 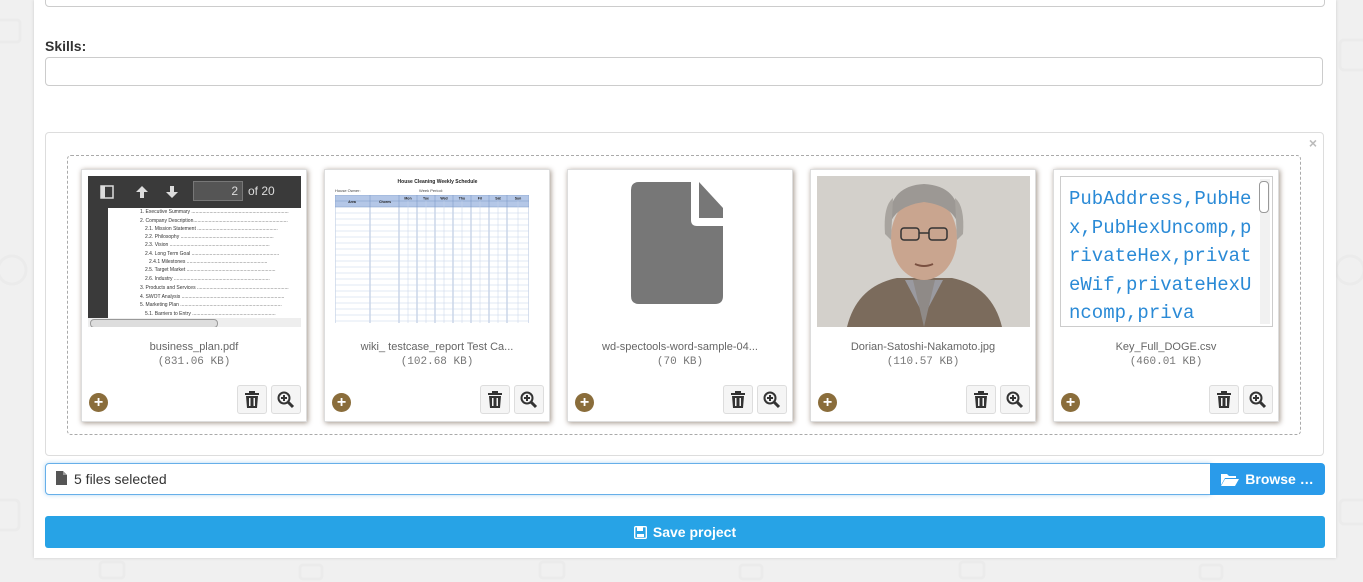 I want to click on previous-textarea, so click(x=685, y=3).